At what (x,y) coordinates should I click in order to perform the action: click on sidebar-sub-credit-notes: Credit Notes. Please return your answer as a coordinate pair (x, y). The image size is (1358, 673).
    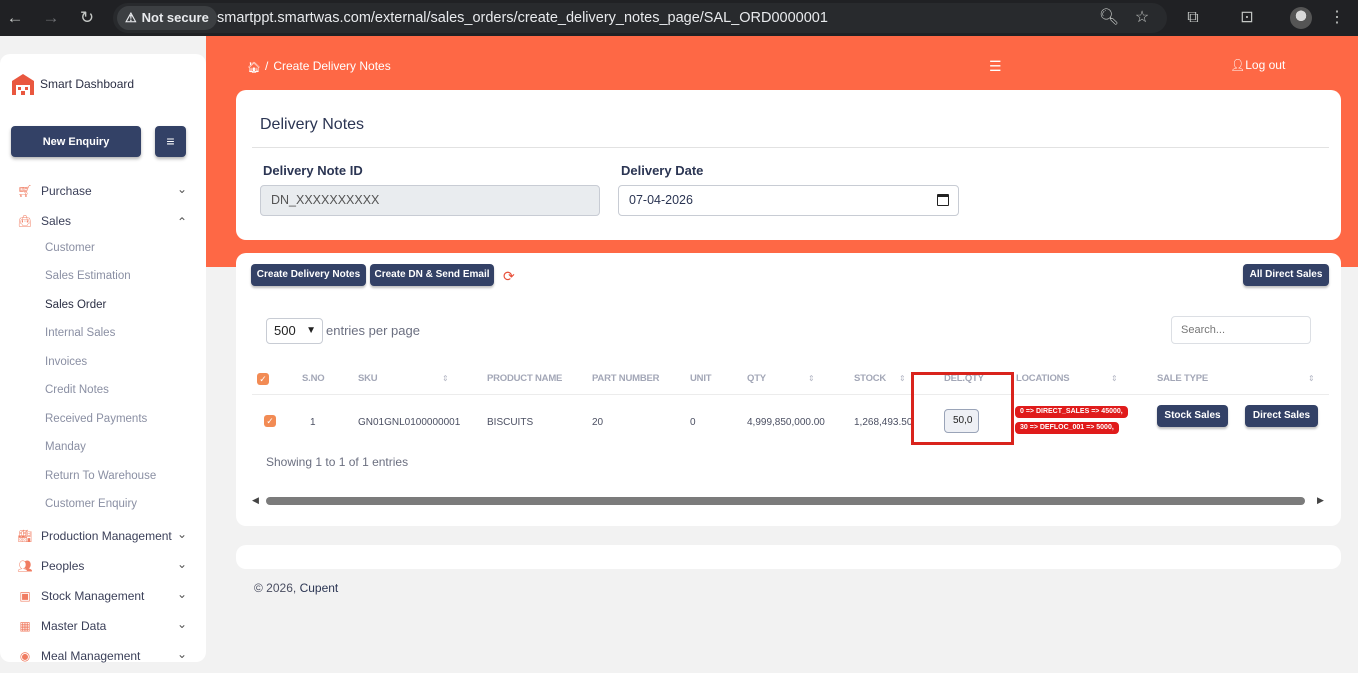
    Looking at the image, I should click on (77, 390).